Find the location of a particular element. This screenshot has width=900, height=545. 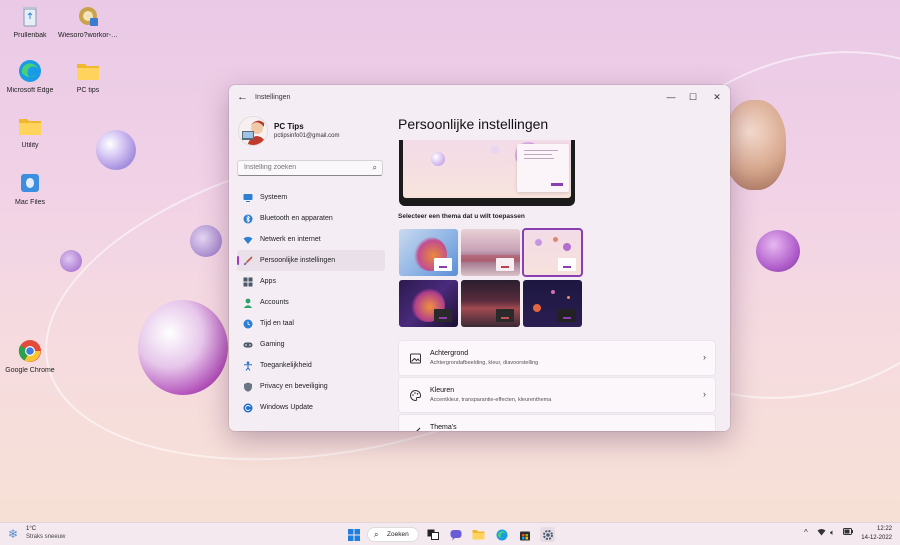

desktop-icon-label: Microsoft Edge is located at coordinates (30, 90).